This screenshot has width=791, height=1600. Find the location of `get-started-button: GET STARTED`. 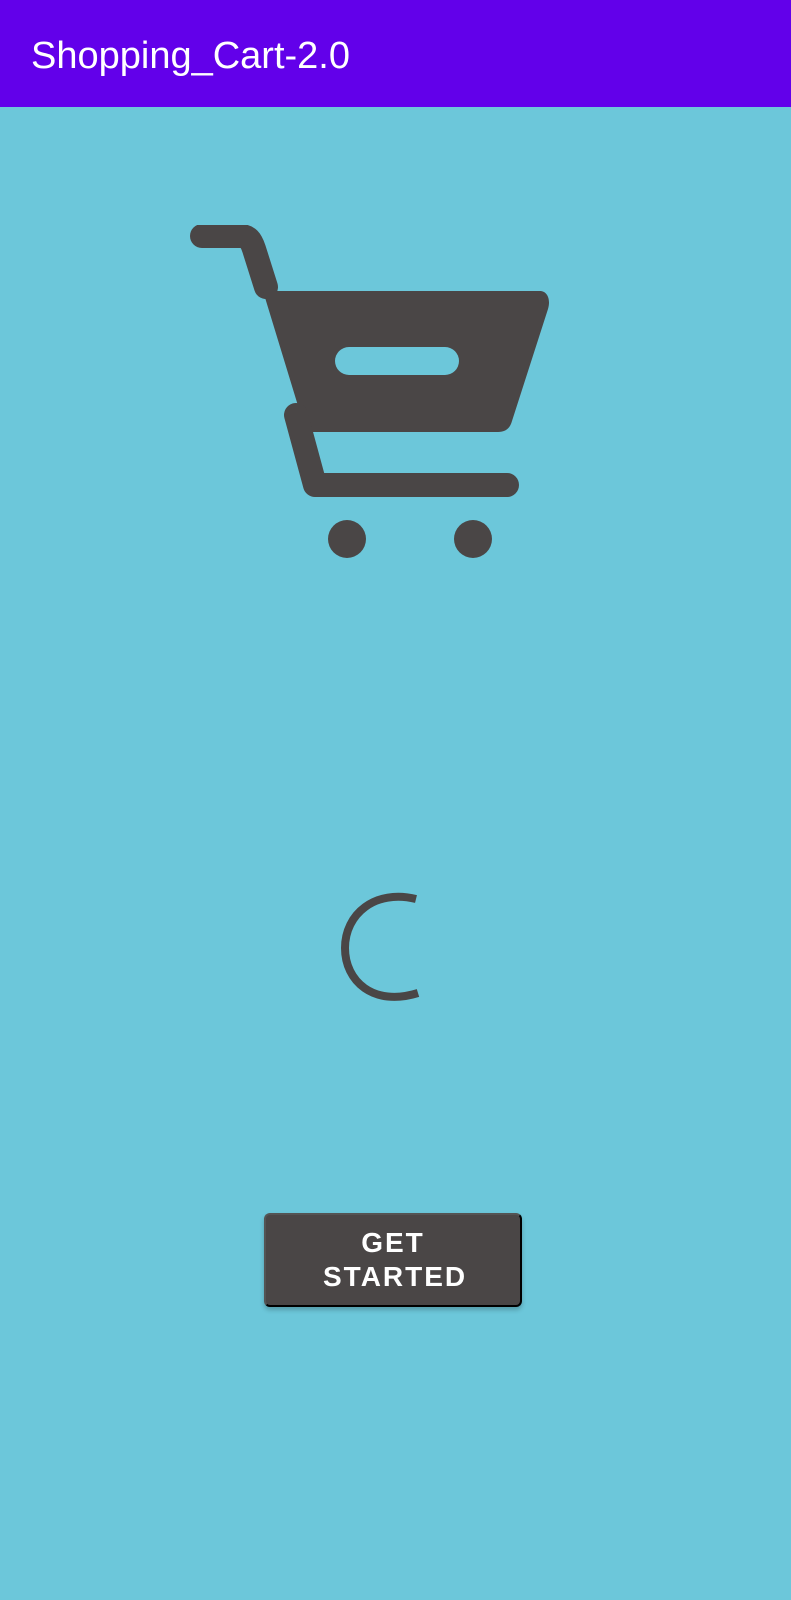

get-started-button: GET STARTED is located at coordinates (393, 1260).